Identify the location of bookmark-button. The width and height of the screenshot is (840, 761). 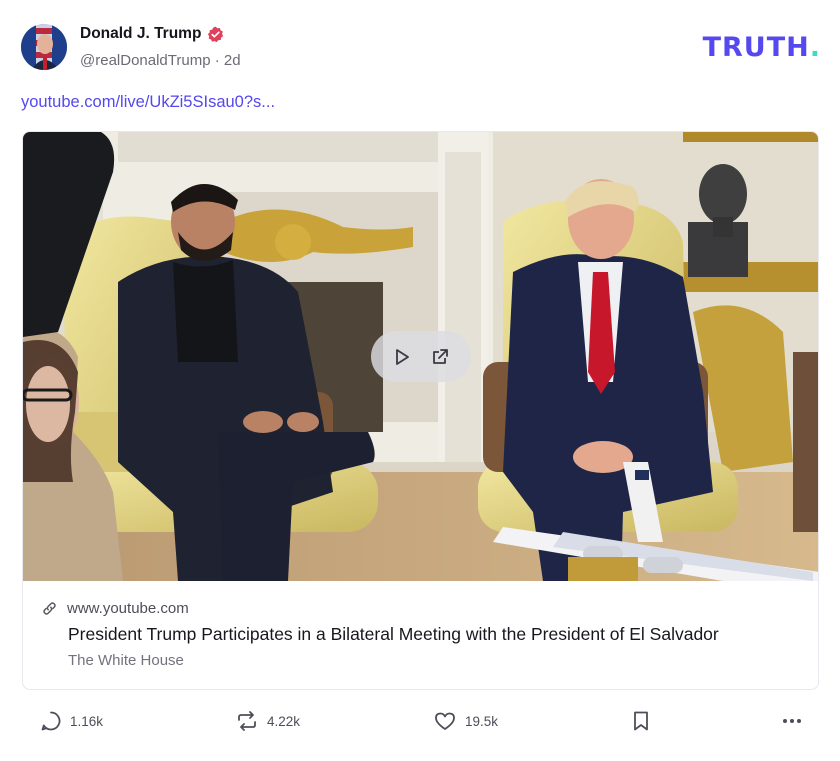
(641, 721).